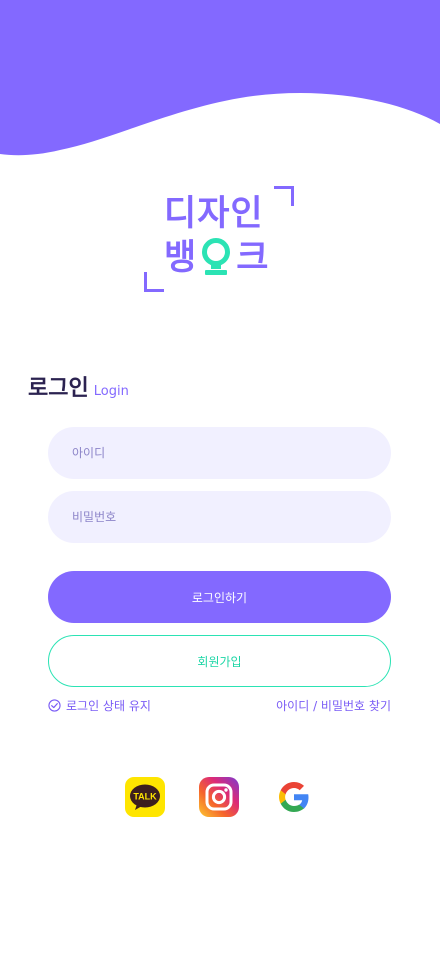  I want to click on signup-button: 회원가입, so click(219, 661).